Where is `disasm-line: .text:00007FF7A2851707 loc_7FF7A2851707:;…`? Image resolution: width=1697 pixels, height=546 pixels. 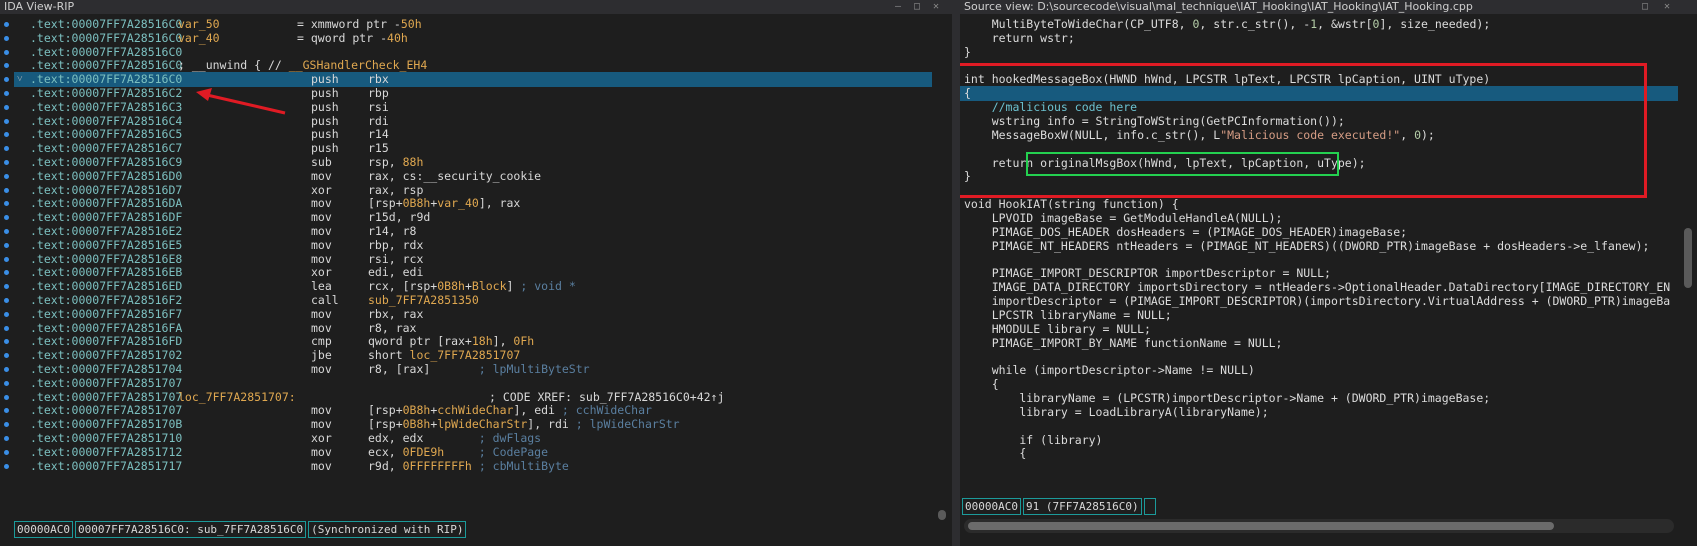
disasm-line: .text:00007FF7A2851707 loc_7FF7A2851707:;… is located at coordinates (473, 397).